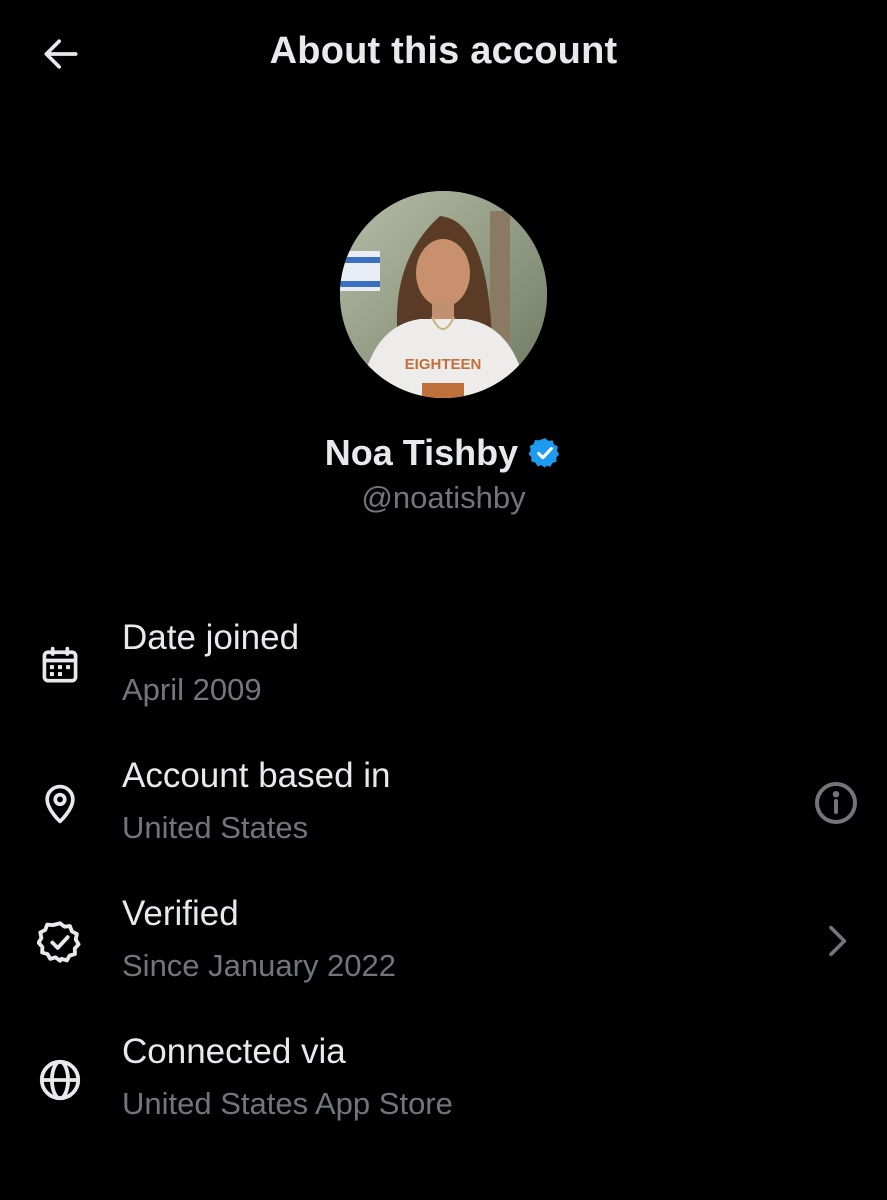  What do you see at coordinates (234, 1051) in the screenshot?
I see `row-label: Connected via` at bounding box center [234, 1051].